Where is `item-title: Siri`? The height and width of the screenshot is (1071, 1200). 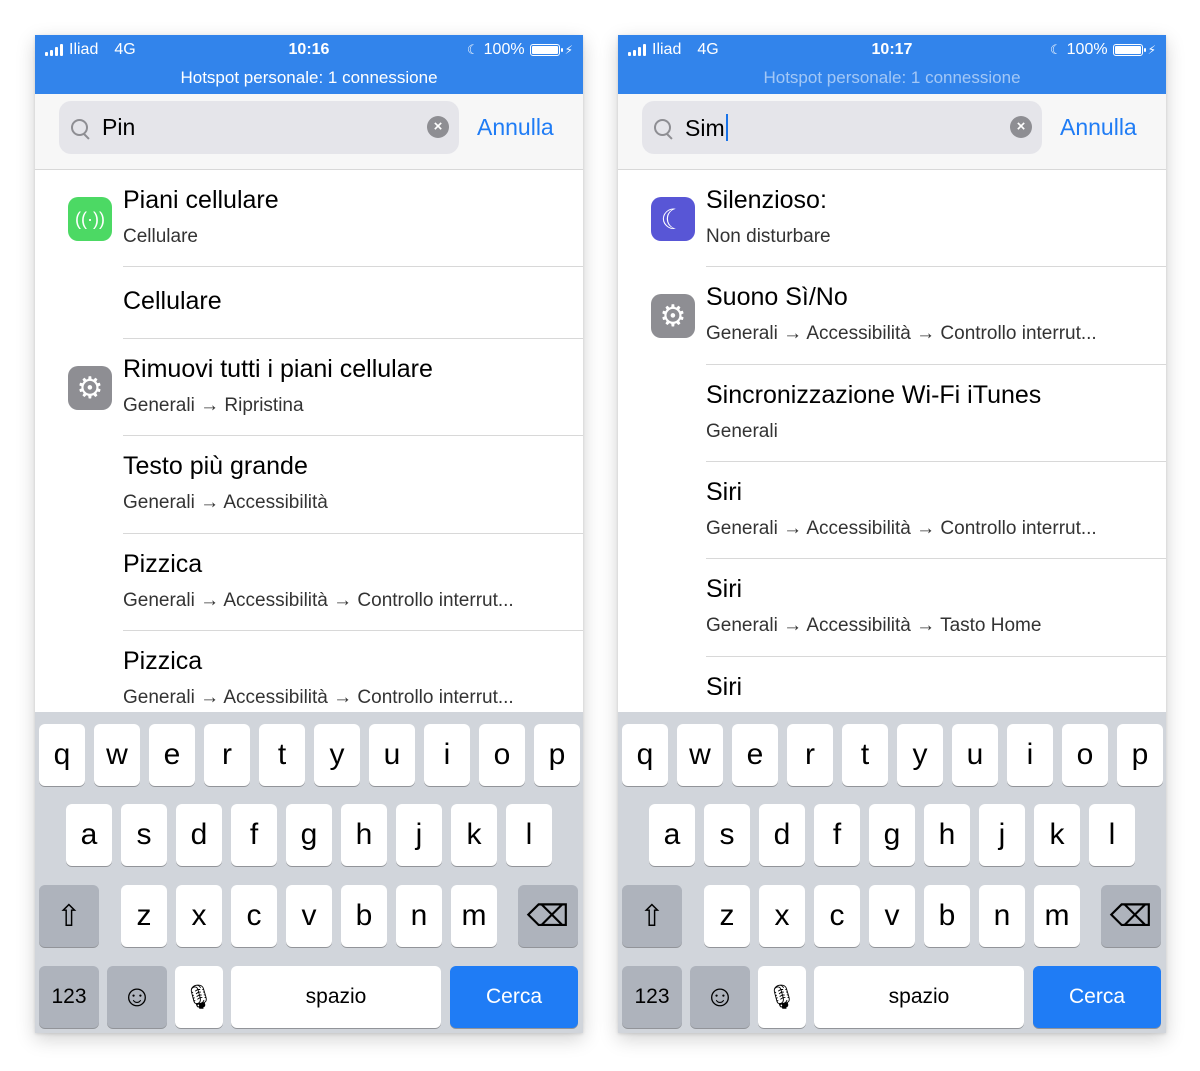
item-title: Siri is located at coordinates (724, 589).